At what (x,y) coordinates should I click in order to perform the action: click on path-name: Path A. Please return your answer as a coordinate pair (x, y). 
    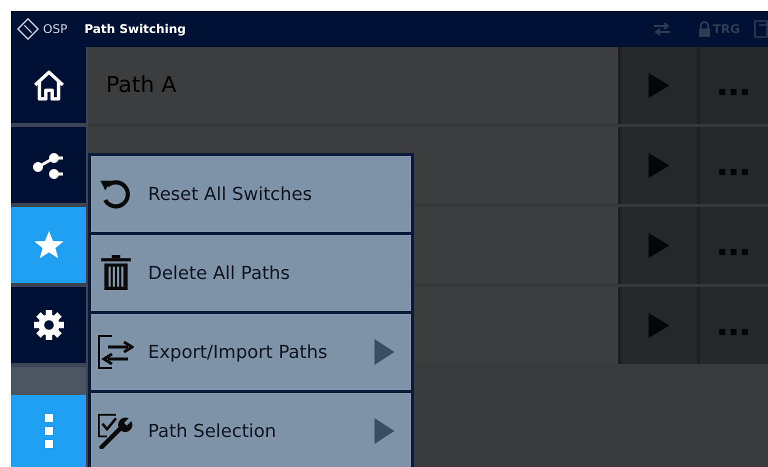
    Looking at the image, I should click on (141, 85).